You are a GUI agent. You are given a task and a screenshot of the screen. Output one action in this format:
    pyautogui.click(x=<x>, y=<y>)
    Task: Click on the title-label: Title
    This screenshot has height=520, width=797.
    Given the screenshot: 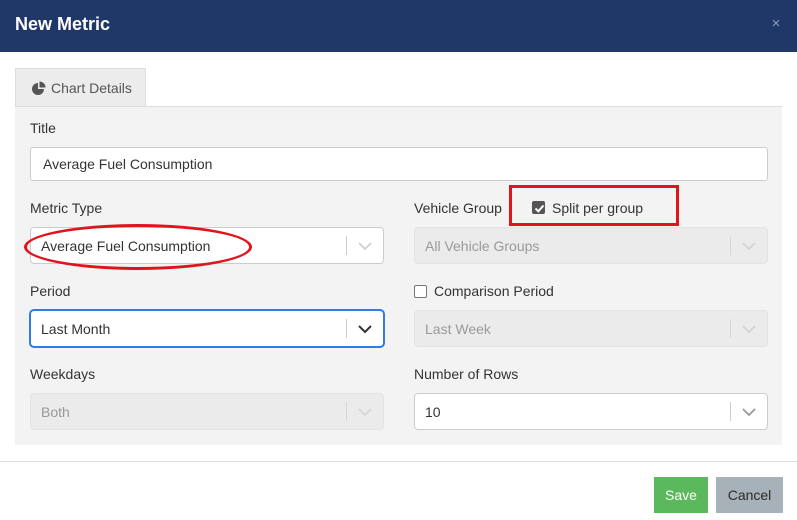 What is the action you would take?
    pyautogui.click(x=43, y=128)
    